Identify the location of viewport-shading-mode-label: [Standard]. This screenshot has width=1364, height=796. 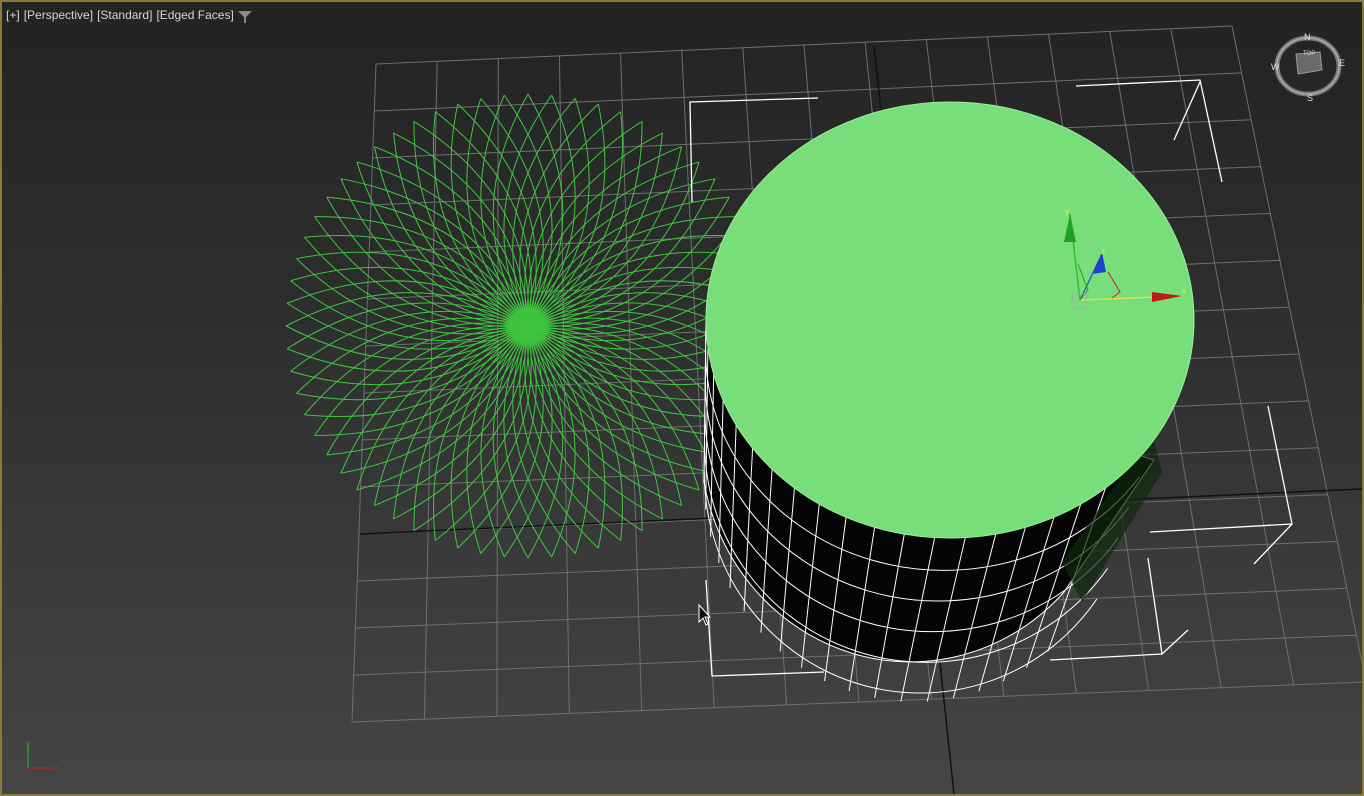
(124, 15).